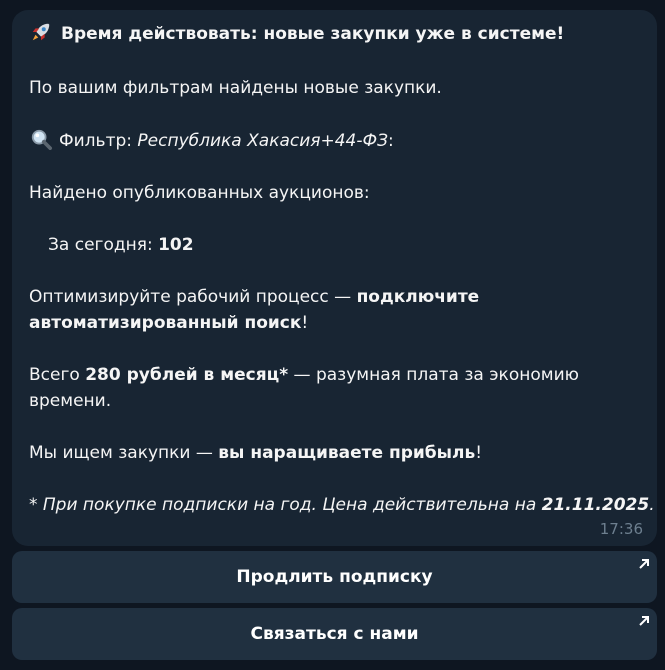 This screenshot has height=670, width=665. I want to click on footnote-date: 21.11.2025, so click(595, 505).